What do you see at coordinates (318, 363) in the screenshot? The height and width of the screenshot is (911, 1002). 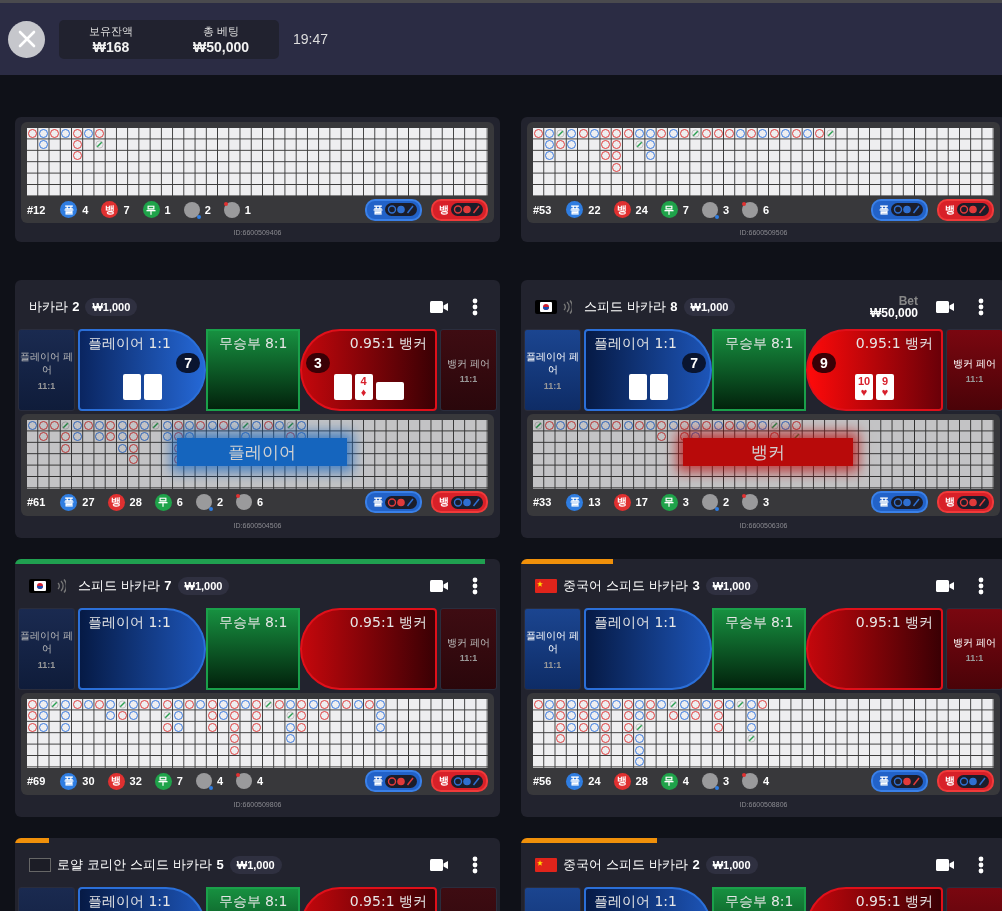 I see `score-badge: 3` at bounding box center [318, 363].